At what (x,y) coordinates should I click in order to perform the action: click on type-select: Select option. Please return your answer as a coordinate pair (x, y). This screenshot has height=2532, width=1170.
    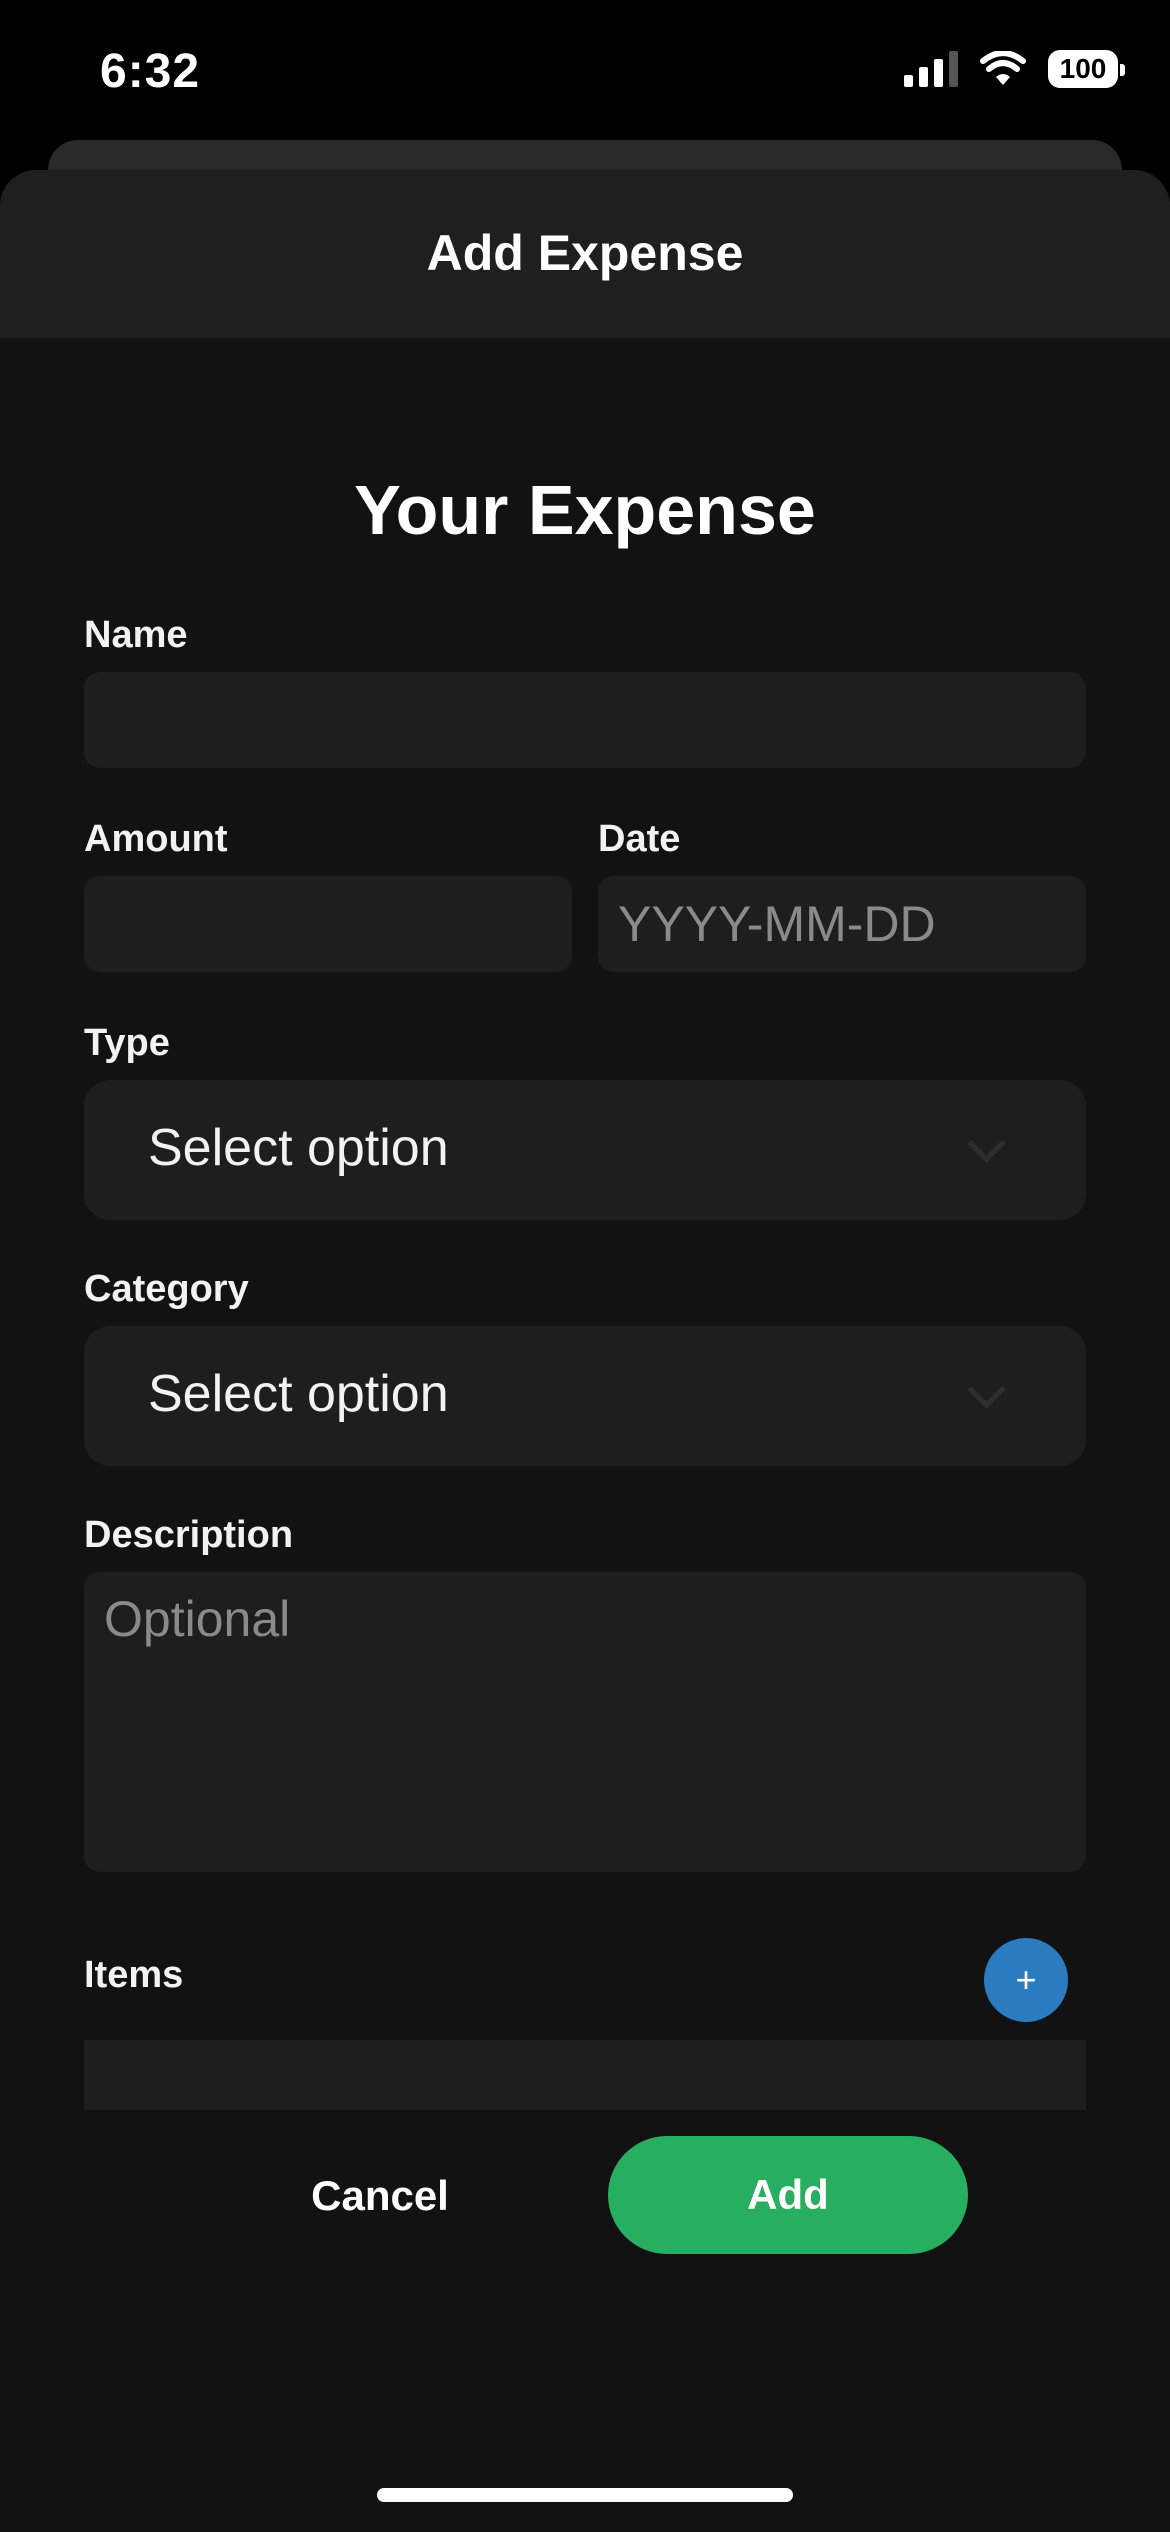
    Looking at the image, I should click on (585, 1150).